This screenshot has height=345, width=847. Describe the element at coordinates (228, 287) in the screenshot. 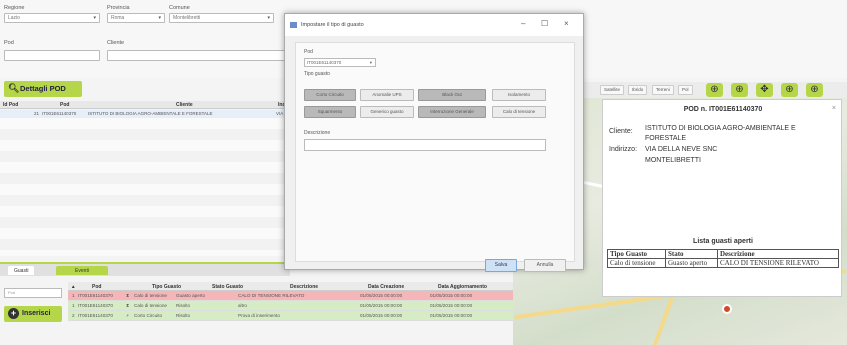

I see `col-stato-guasto: Stato Guasto` at that location.